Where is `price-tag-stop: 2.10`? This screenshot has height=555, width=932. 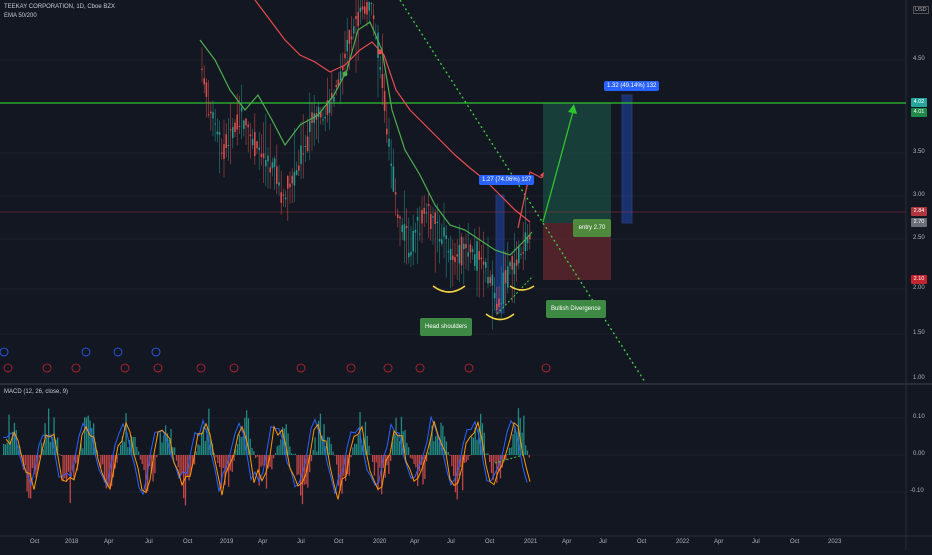
price-tag-stop: 2.10 is located at coordinates (919, 279).